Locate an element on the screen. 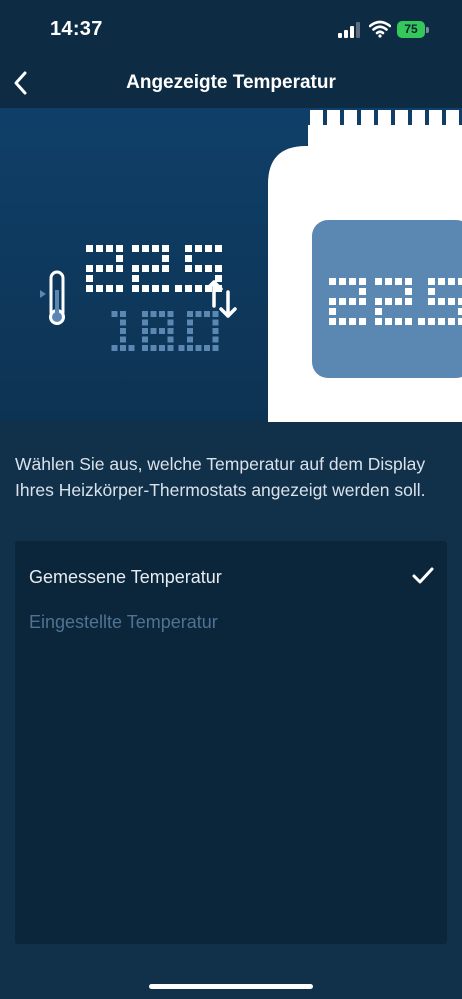 Image resolution: width=462 pixels, height=999 pixels. set-temperature-readout is located at coordinates (165, 331).